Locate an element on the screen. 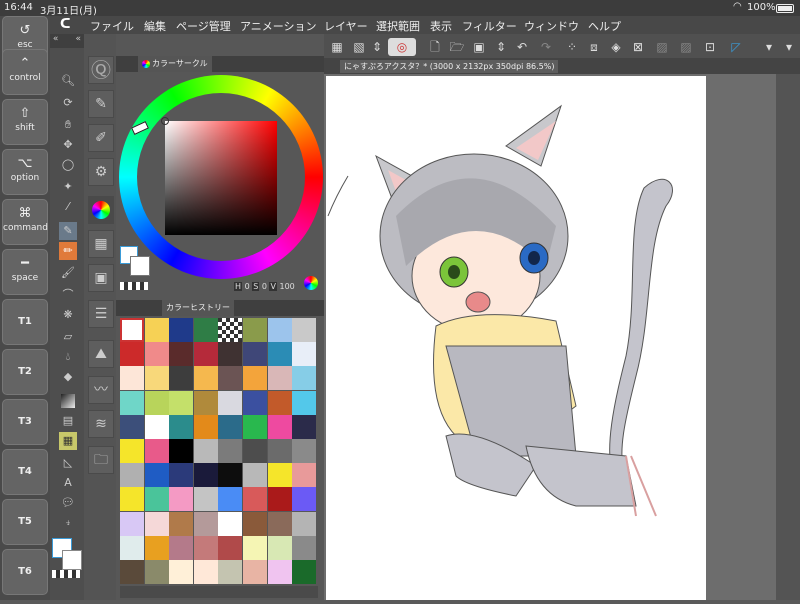 The image size is (800, 604). menu-layer: レイヤー is located at coordinates (346, 26).